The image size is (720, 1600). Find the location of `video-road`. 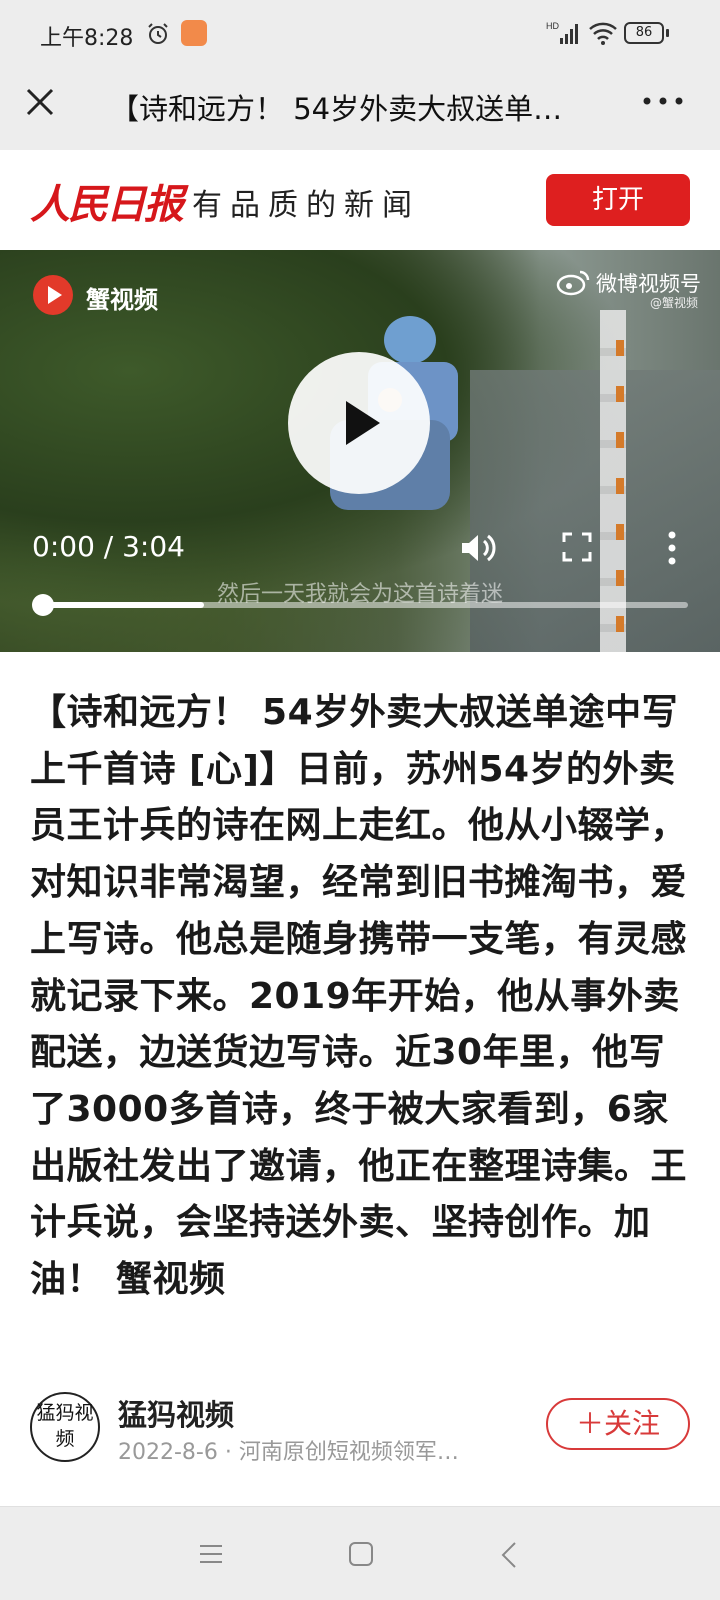

video-road is located at coordinates (595, 511).